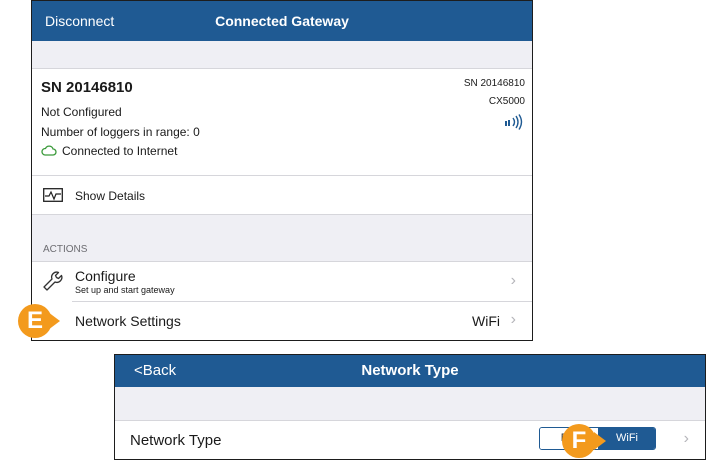 The image size is (710, 464). Describe the element at coordinates (120, 151) in the screenshot. I see `internet-status: Connected to Internet` at that location.